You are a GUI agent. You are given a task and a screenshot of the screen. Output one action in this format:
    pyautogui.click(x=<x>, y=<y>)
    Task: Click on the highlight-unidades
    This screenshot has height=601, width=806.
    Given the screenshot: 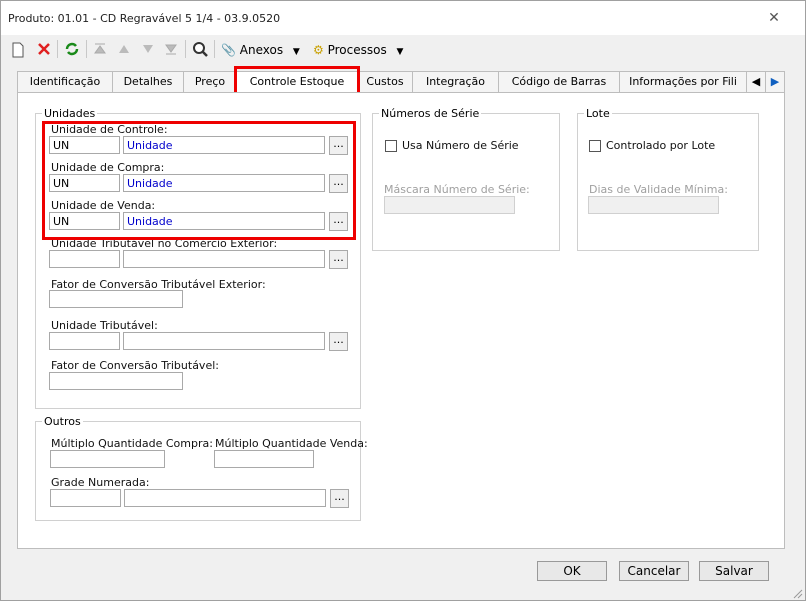 What is the action you would take?
    pyautogui.click(x=199, y=180)
    